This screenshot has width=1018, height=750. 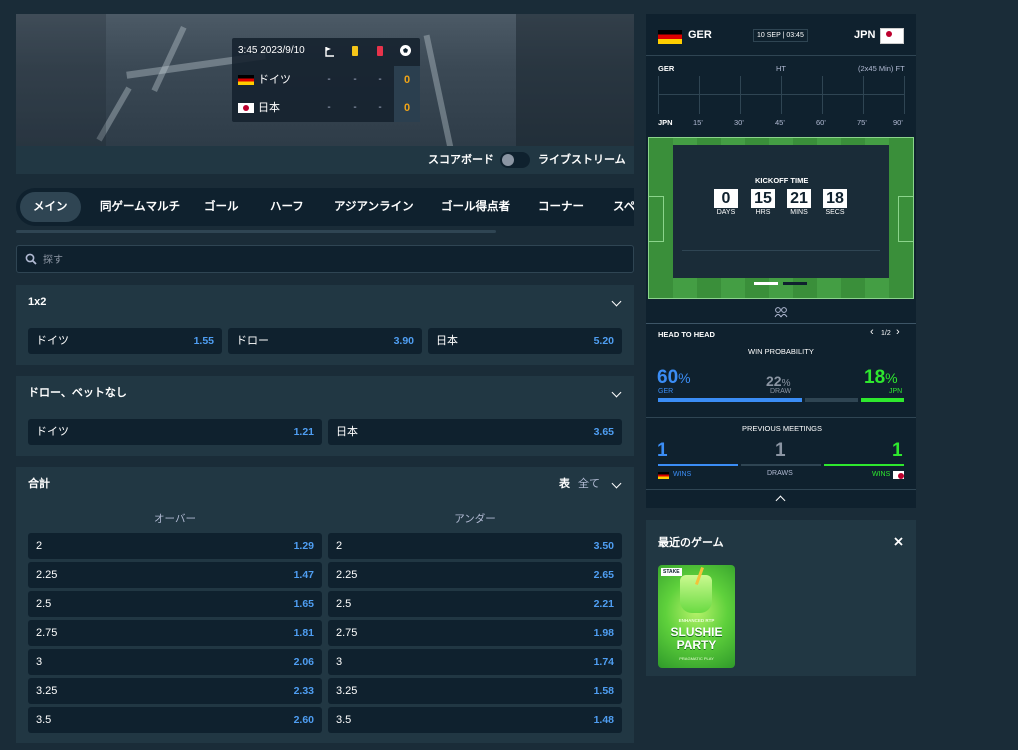 What do you see at coordinates (682, 474) in the screenshot?
I see `home-wins-label: WINS` at bounding box center [682, 474].